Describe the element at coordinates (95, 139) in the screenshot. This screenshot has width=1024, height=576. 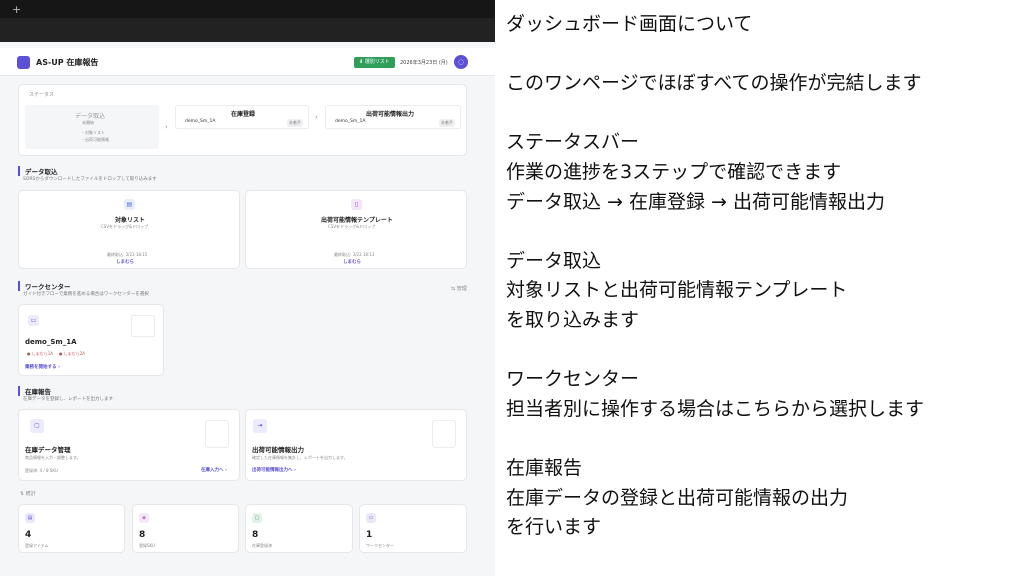
I see `status-step-item: ・出荷可能情報` at that location.